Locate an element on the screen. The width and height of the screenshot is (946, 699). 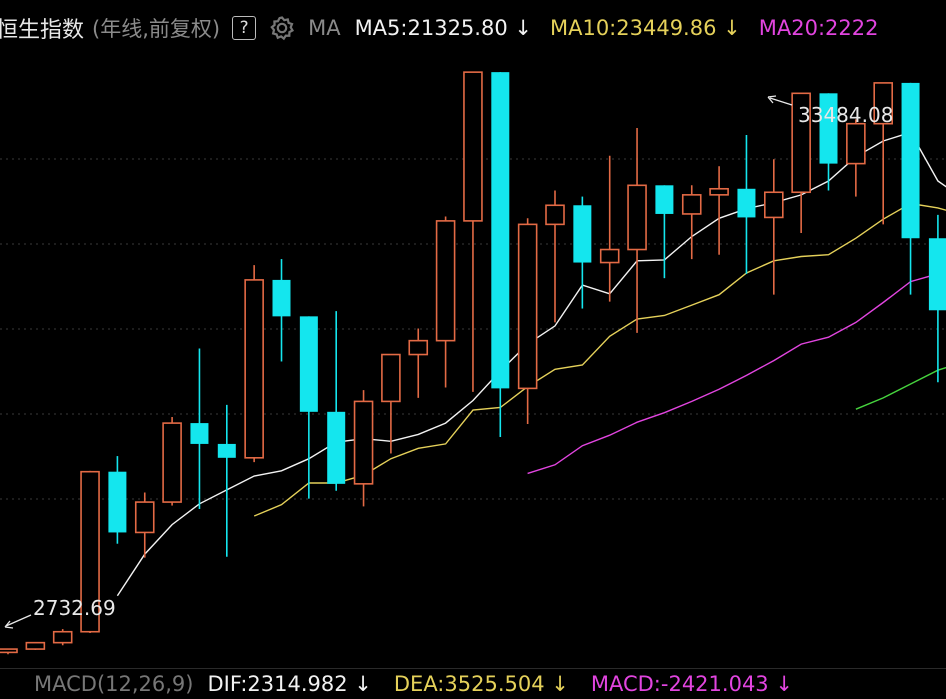
period-adjustment-label: (年线,前复权) is located at coordinates (156, 28).